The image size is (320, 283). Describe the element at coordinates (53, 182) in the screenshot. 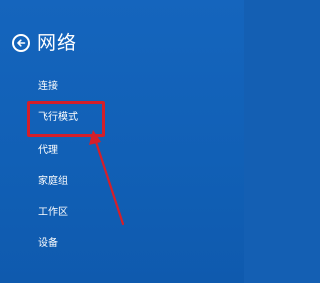

I see `menu-item-homegroup: 家庭组` at that location.